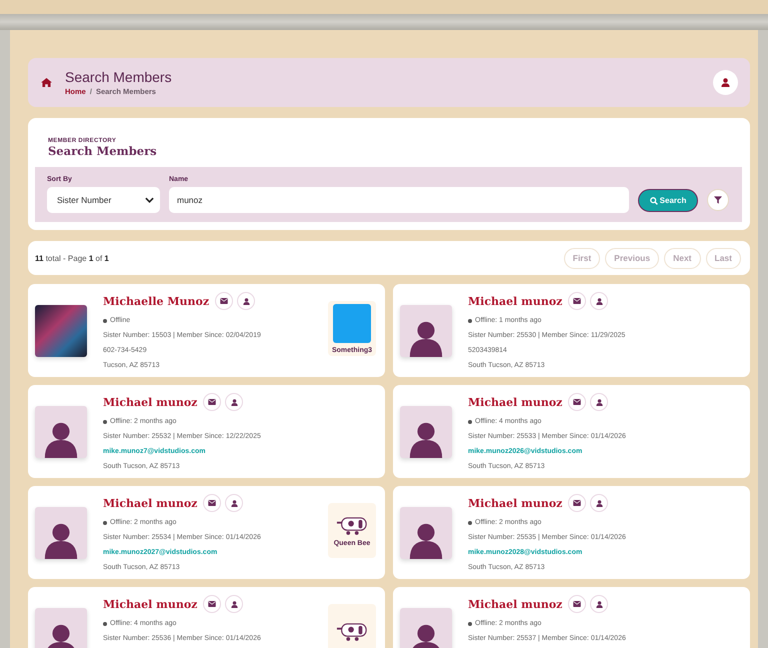  Describe the element at coordinates (103, 200) in the screenshot. I see `sort-select: Sister Number` at that location.